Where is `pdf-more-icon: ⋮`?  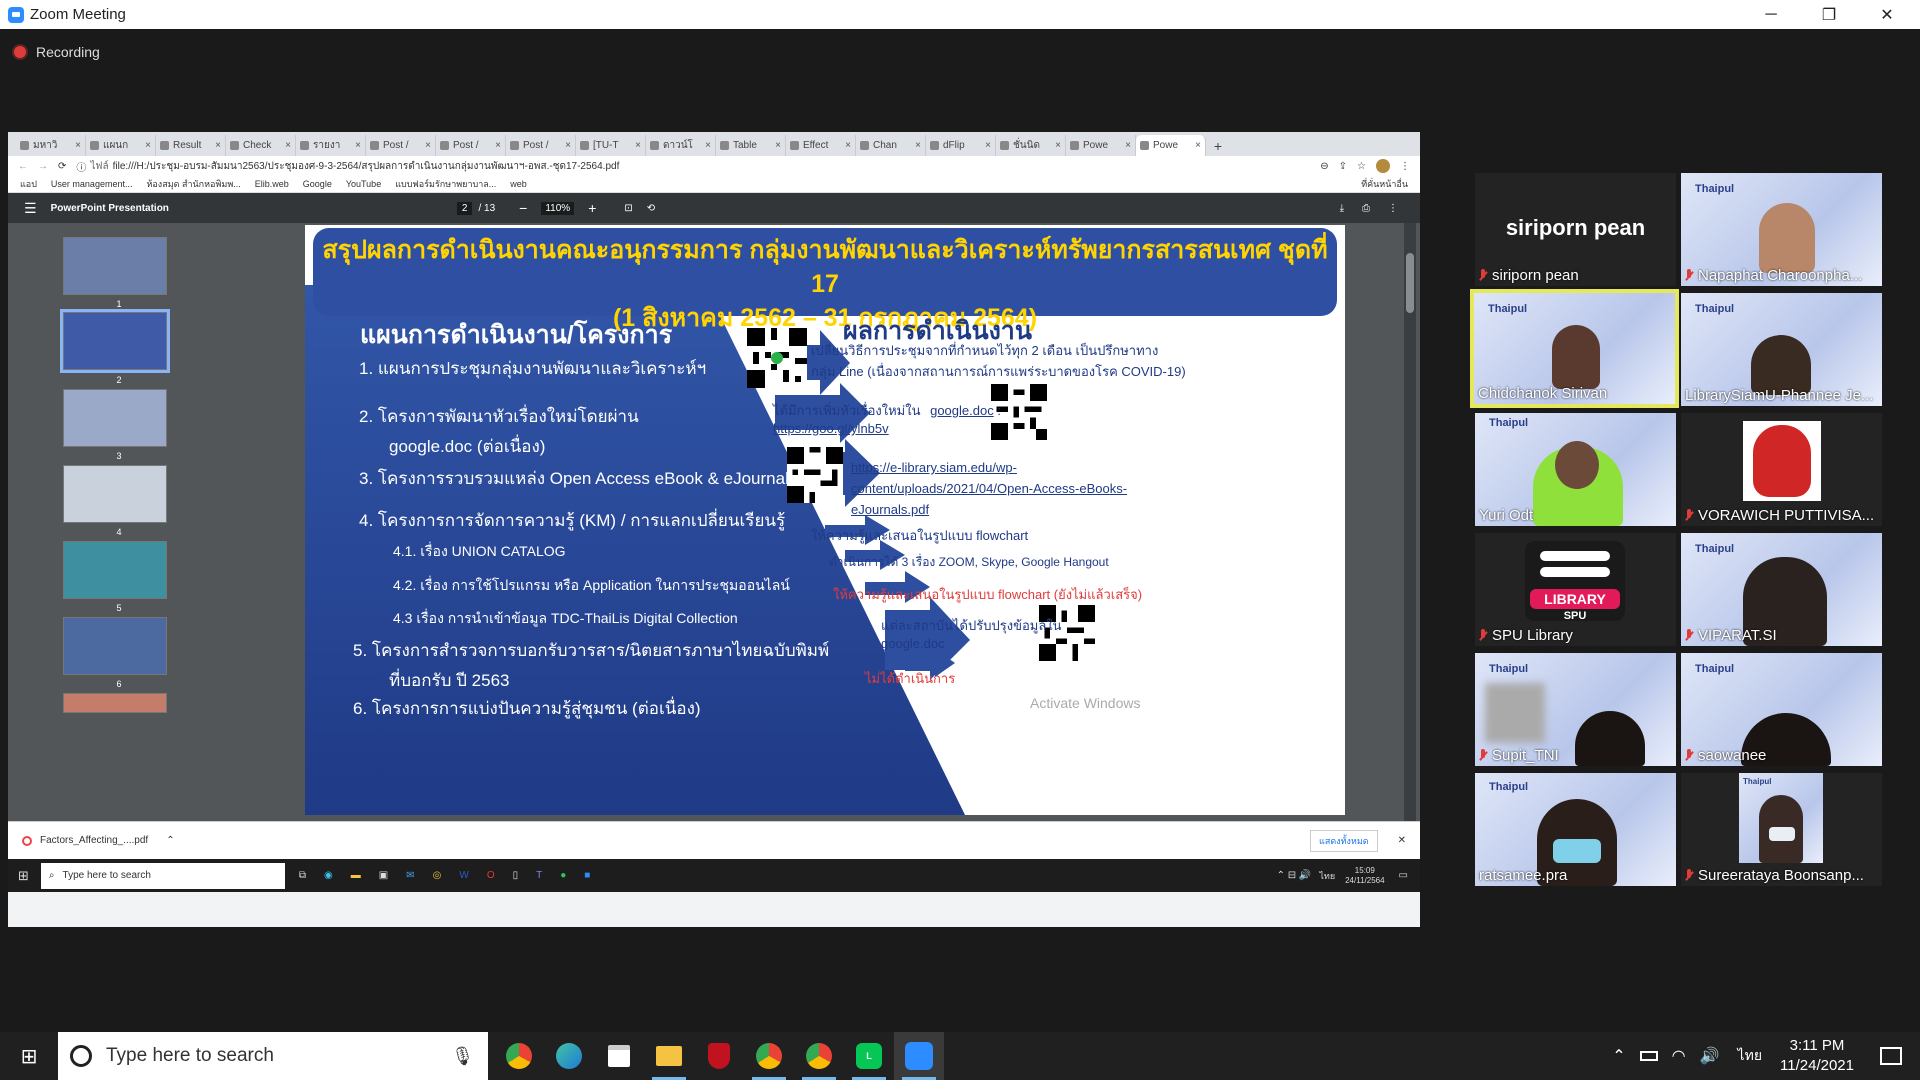 pdf-more-icon: ⋮ is located at coordinates (1393, 208).